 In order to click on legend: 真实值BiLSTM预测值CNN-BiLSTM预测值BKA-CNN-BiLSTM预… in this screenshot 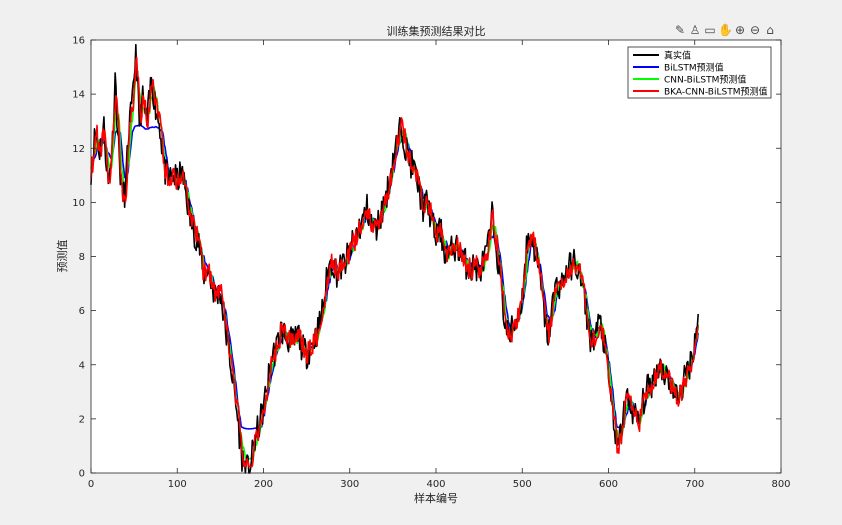, I will do `click(699, 72)`.